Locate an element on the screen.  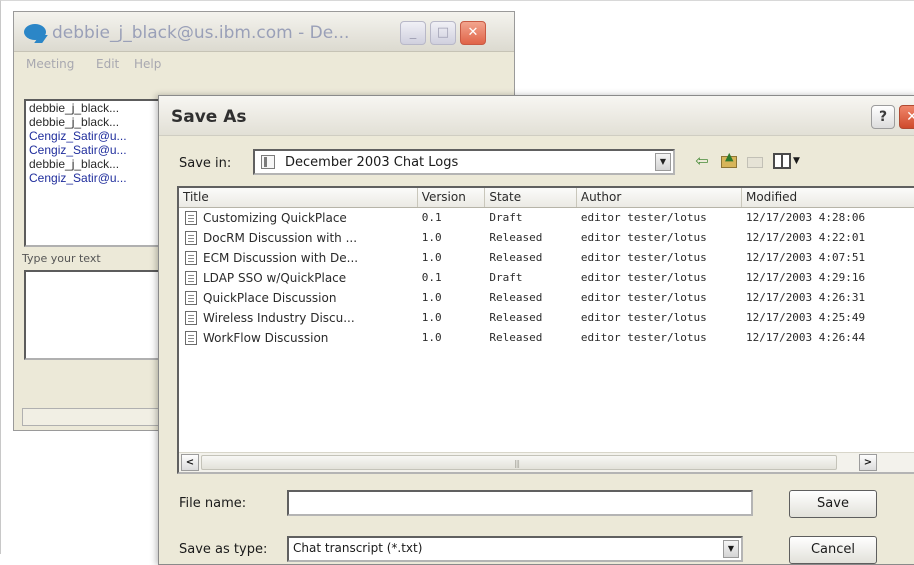
save-button: Save is located at coordinates (833, 504).